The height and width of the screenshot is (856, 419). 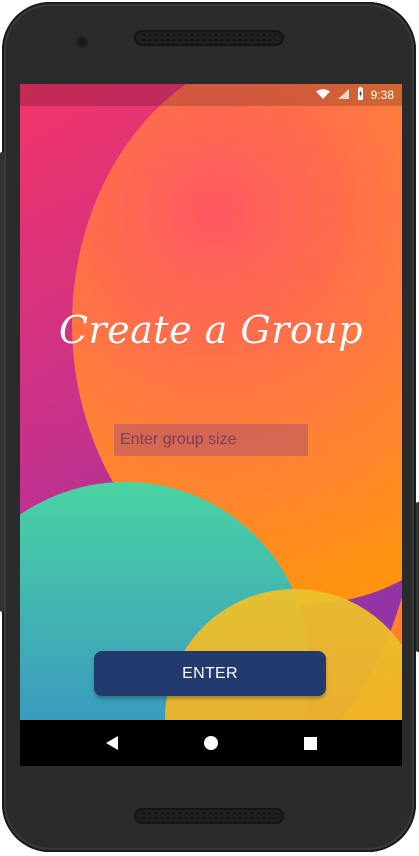 I want to click on home-icon, so click(x=211, y=743).